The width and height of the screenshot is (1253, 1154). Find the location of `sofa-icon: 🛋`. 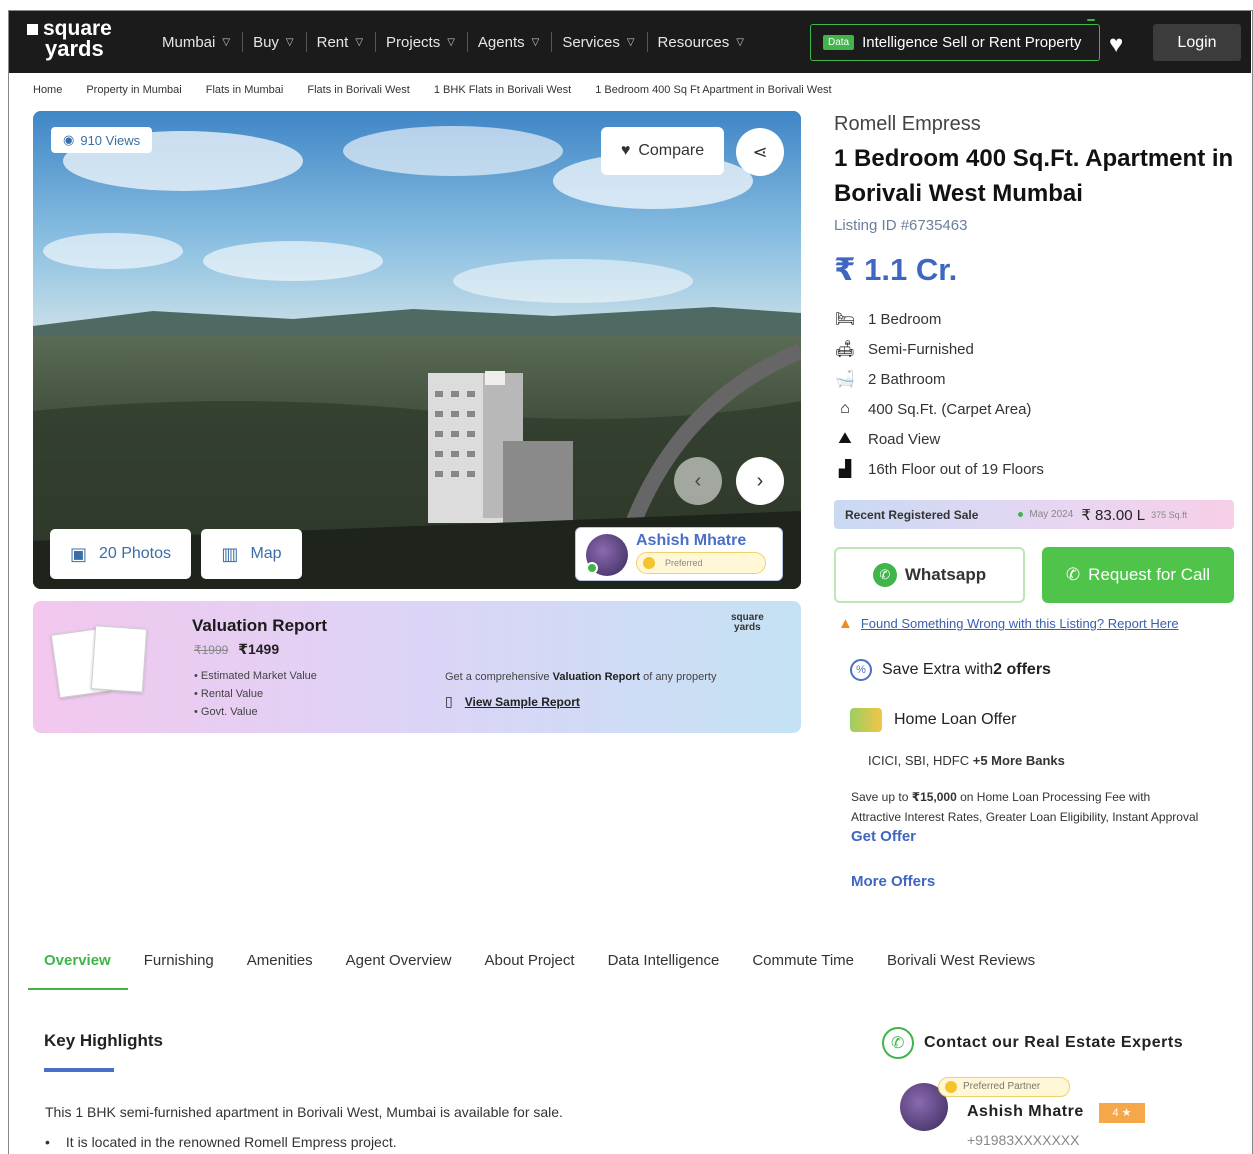

sofa-icon: 🛋 is located at coordinates (845, 349).